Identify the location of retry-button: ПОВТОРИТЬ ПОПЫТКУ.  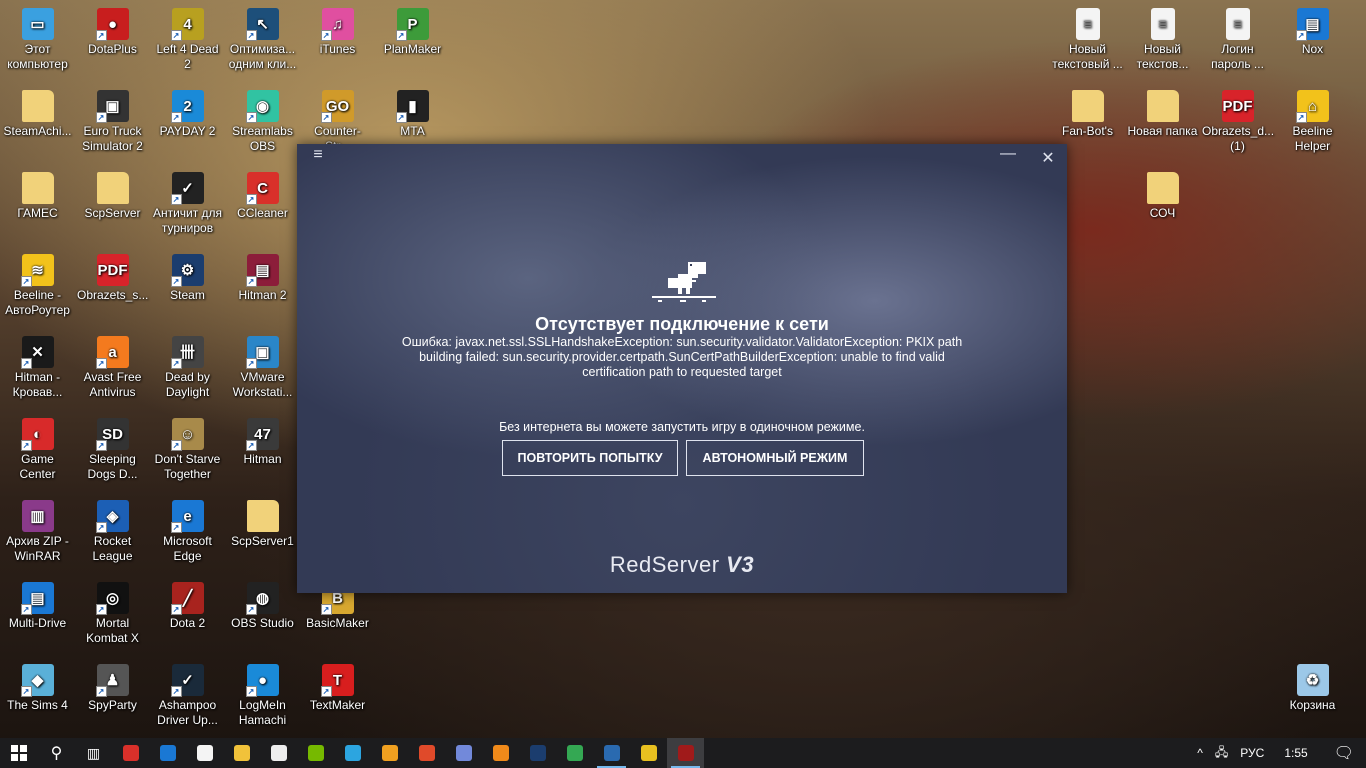
(590, 458).